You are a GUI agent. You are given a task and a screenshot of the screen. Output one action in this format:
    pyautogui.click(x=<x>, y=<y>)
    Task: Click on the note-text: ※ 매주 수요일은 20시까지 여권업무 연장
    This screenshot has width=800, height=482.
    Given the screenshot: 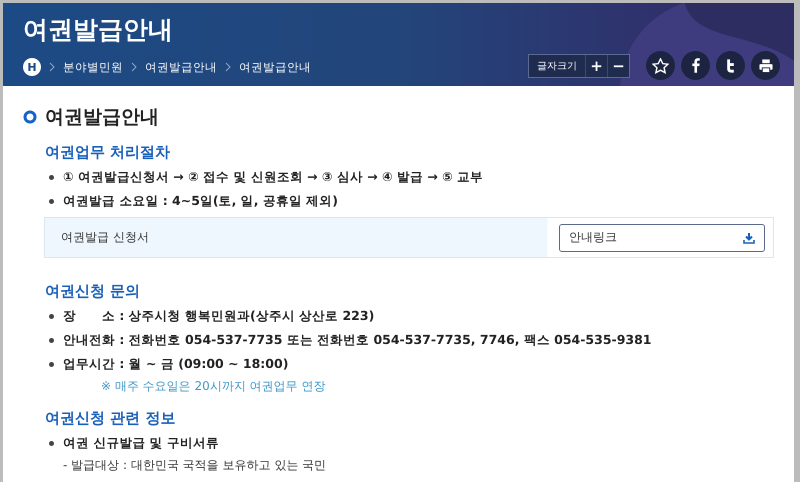 What is the action you would take?
    pyautogui.click(x=213, y=386)
    